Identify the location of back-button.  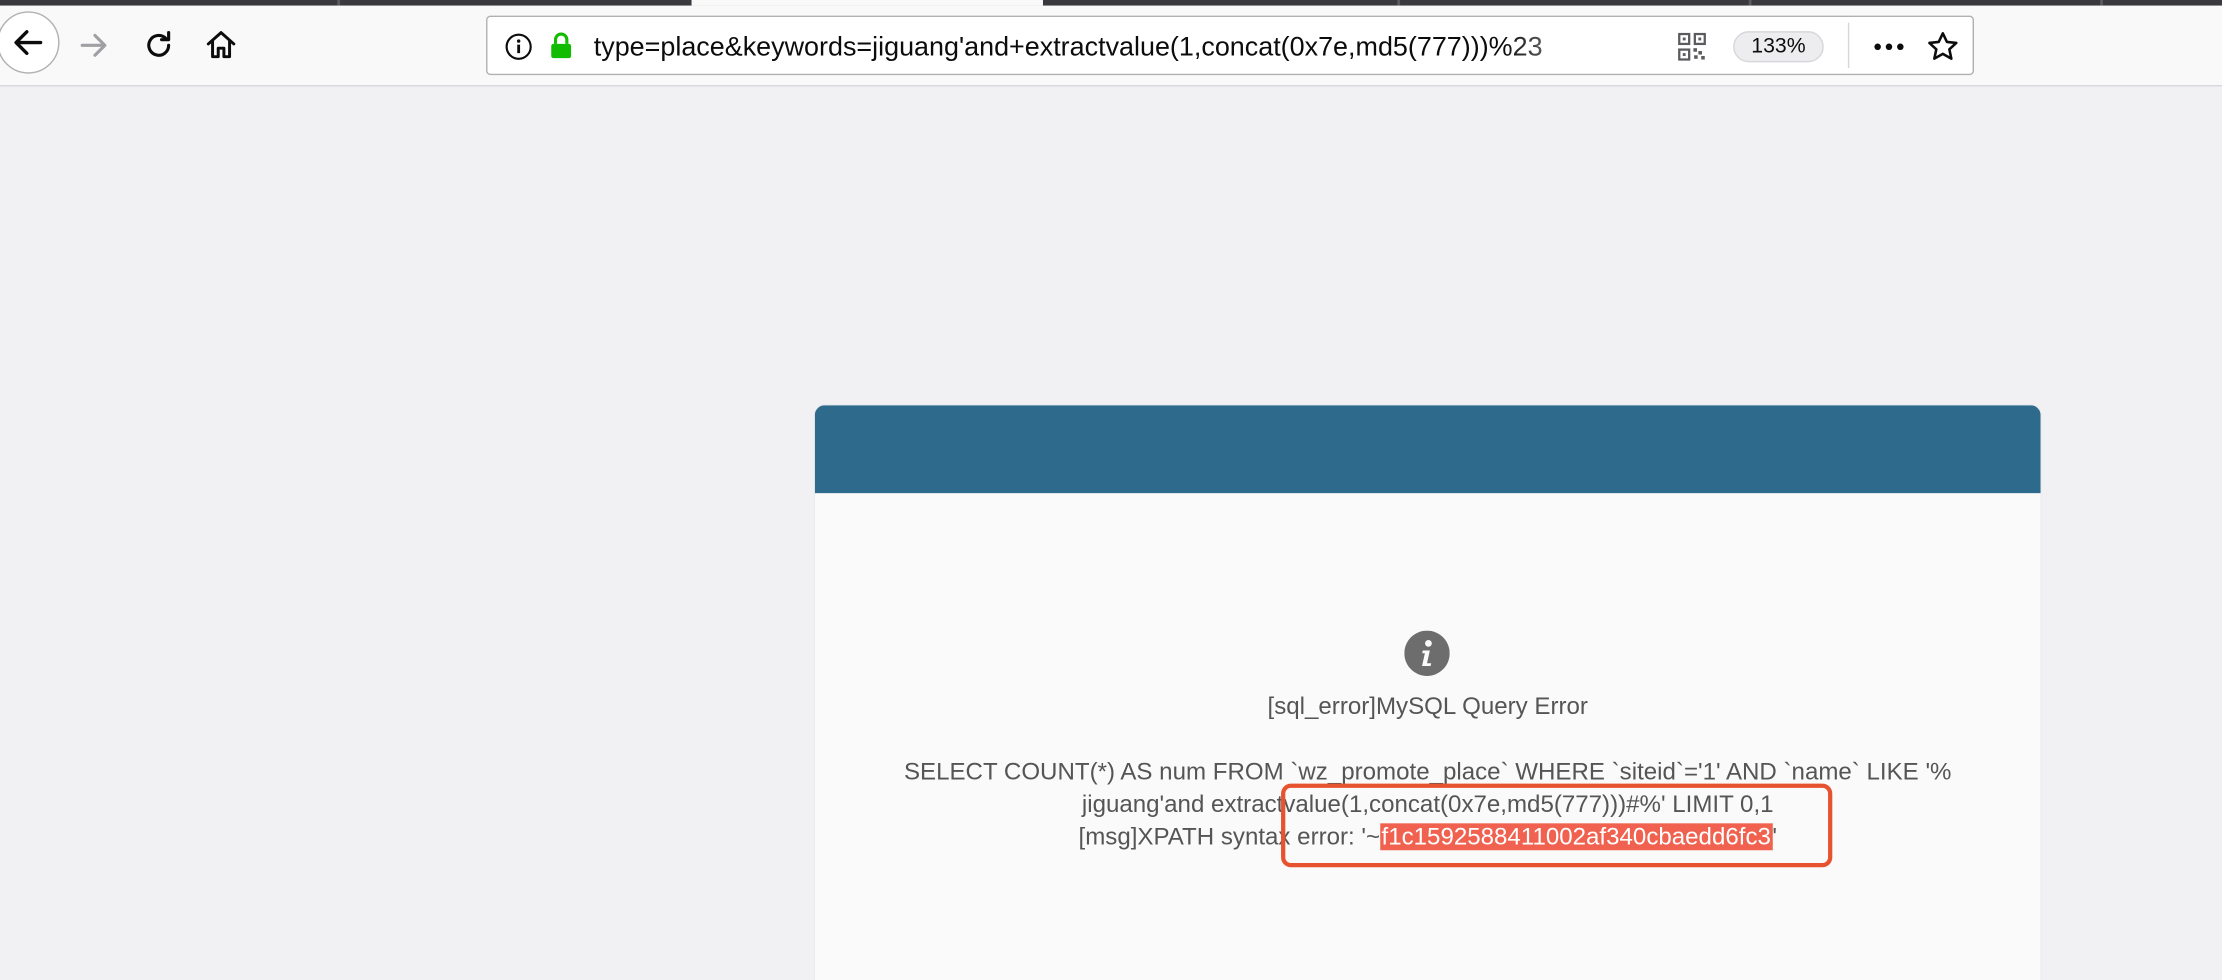
(30, 42).